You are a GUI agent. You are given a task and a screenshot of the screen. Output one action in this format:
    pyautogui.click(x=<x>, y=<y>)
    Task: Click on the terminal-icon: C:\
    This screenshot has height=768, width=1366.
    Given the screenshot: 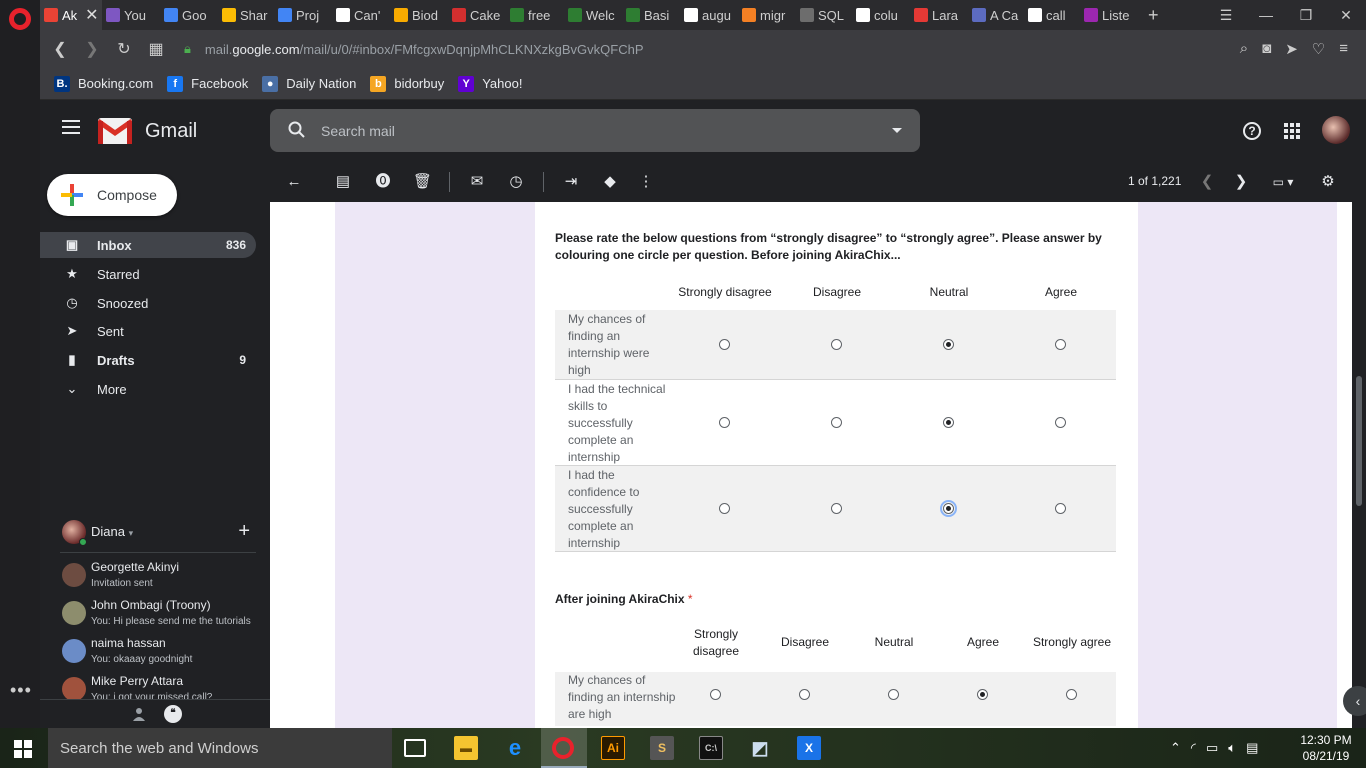 What is the action you would take?
    pyautogui.click(x=711, y=748)
    